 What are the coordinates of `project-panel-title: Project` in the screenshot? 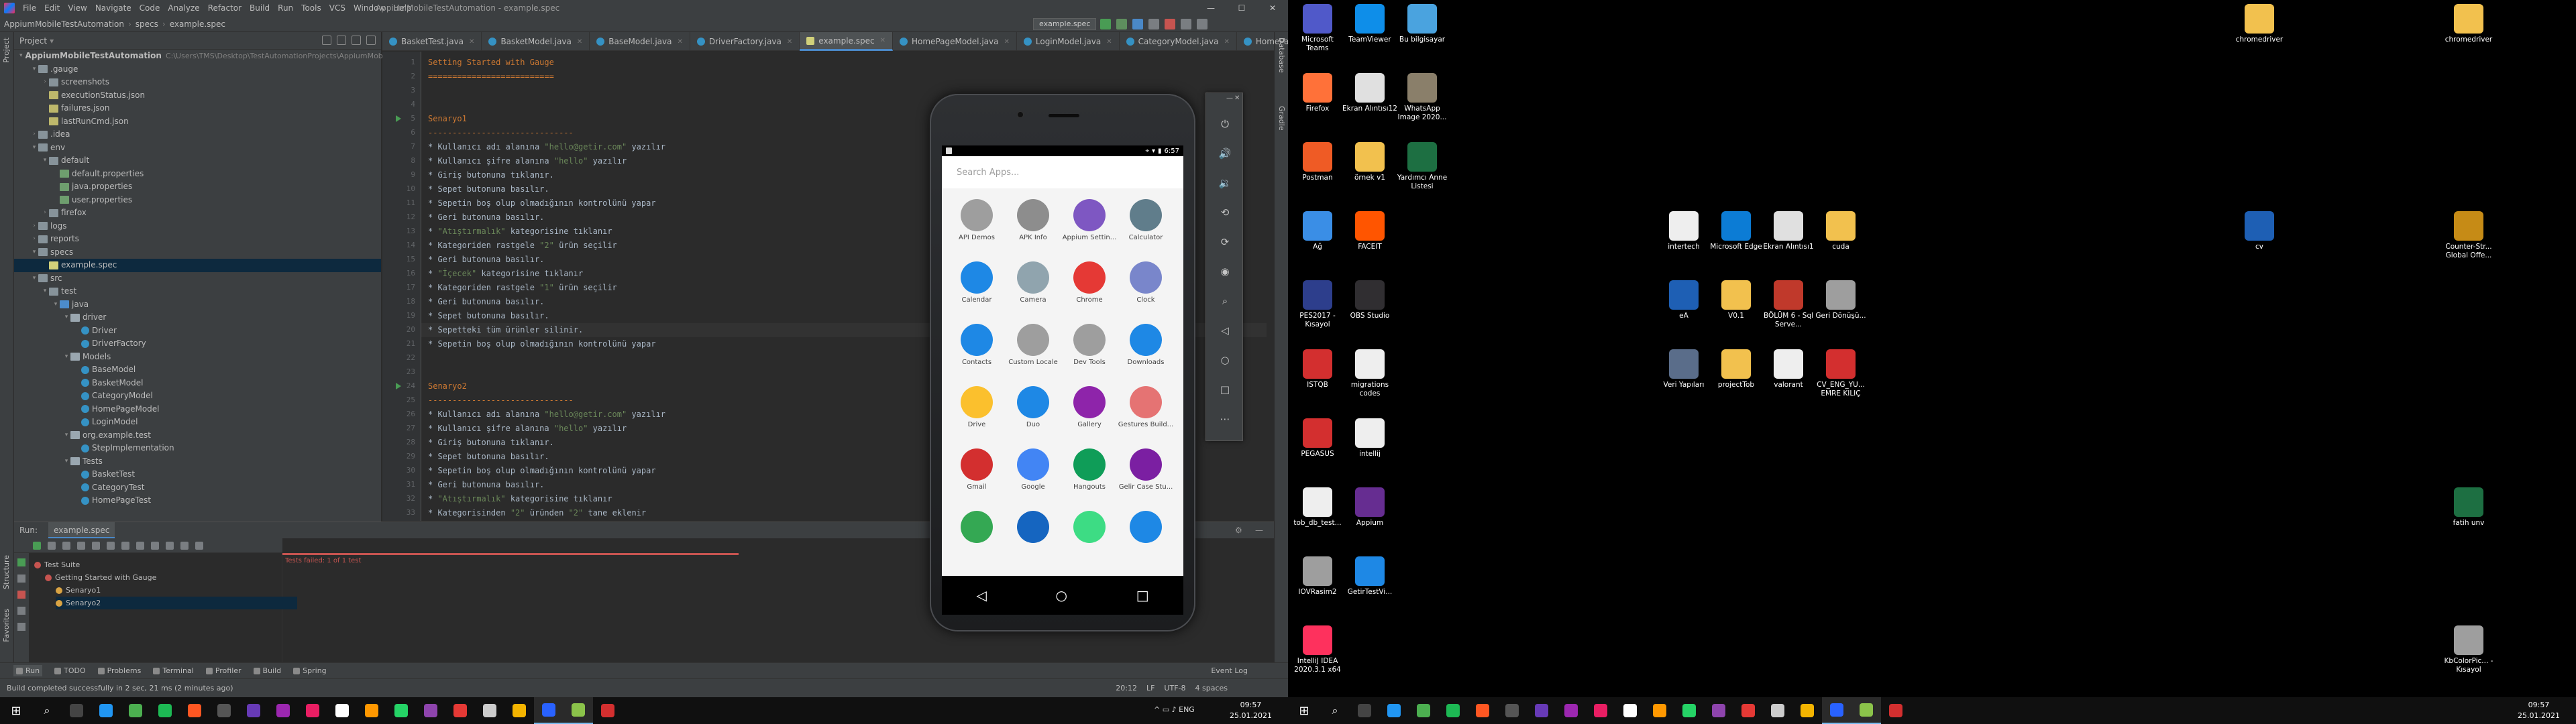 It's located at (33, 41).